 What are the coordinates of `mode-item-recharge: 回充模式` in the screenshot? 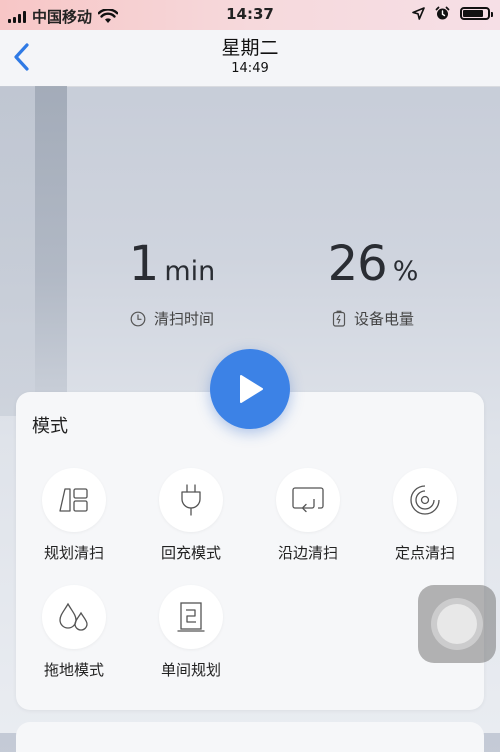 It's located at (191, 515).